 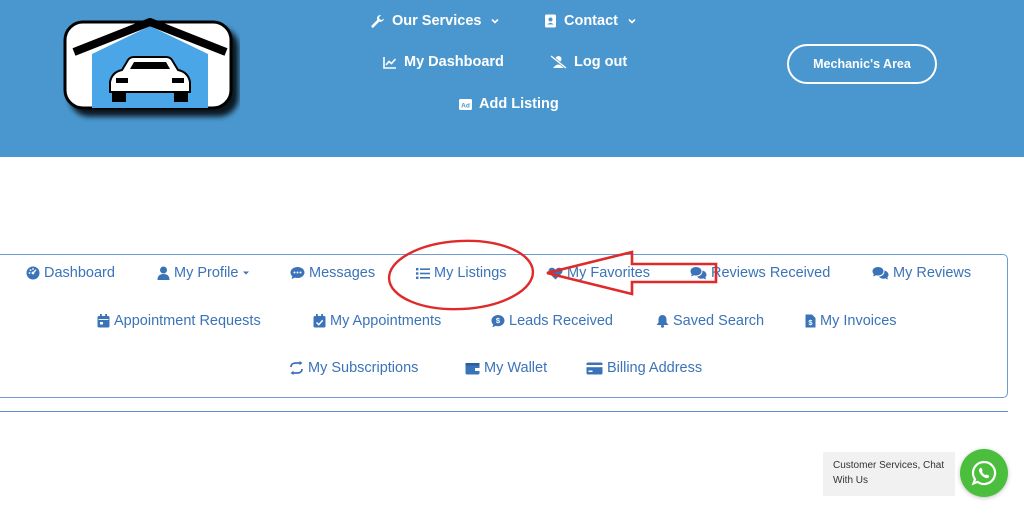 I want to click on contact-card-icon, so click(x=550, y=21).